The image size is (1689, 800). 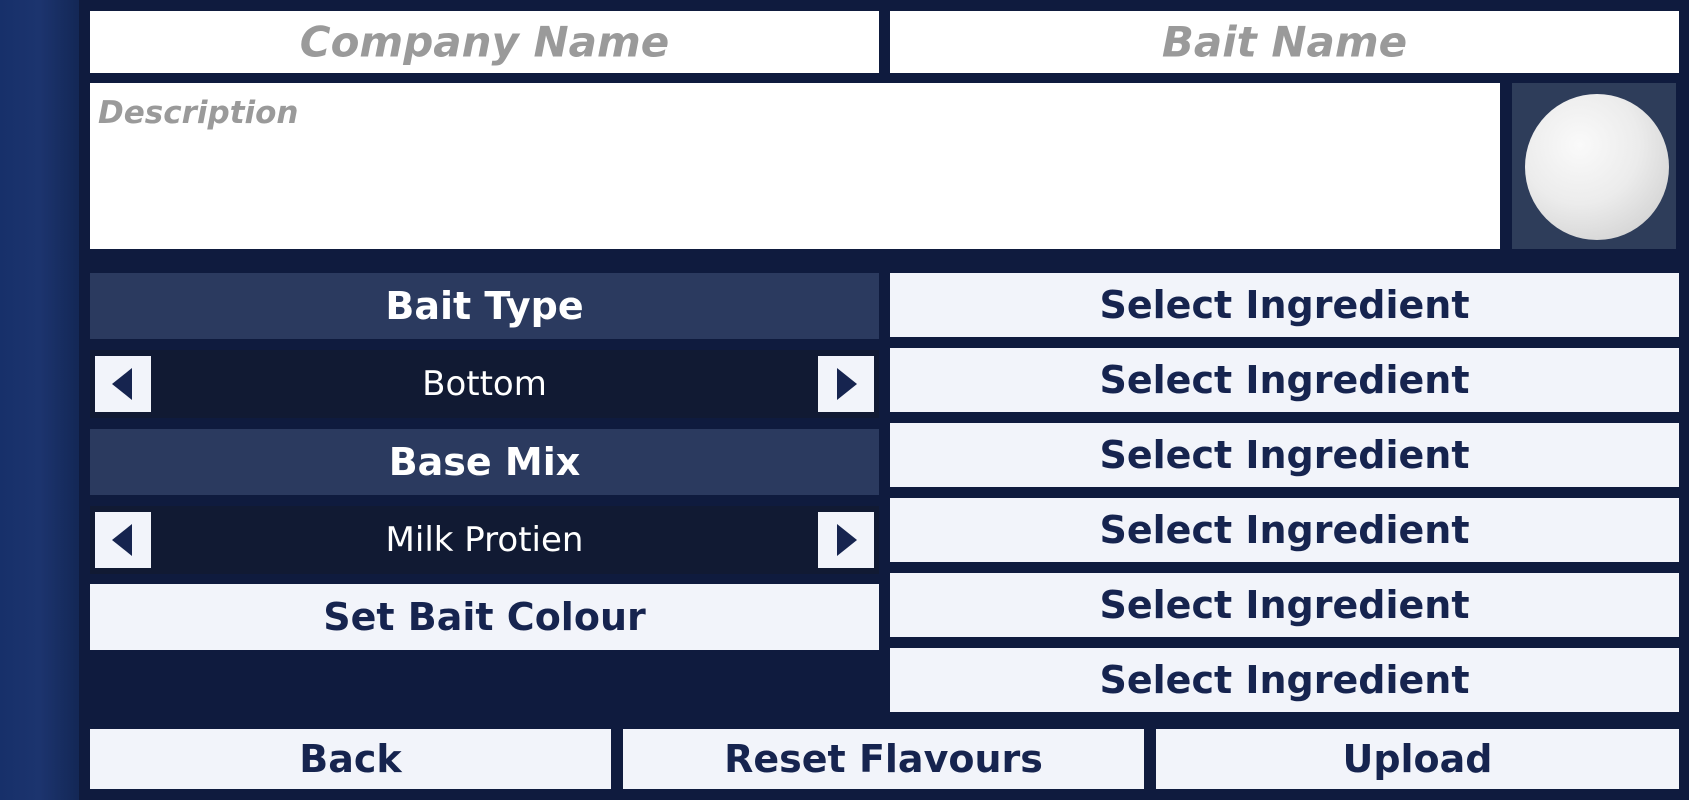 I want to click on bait-type-selector: Bottom, so click(x=484, y=384).